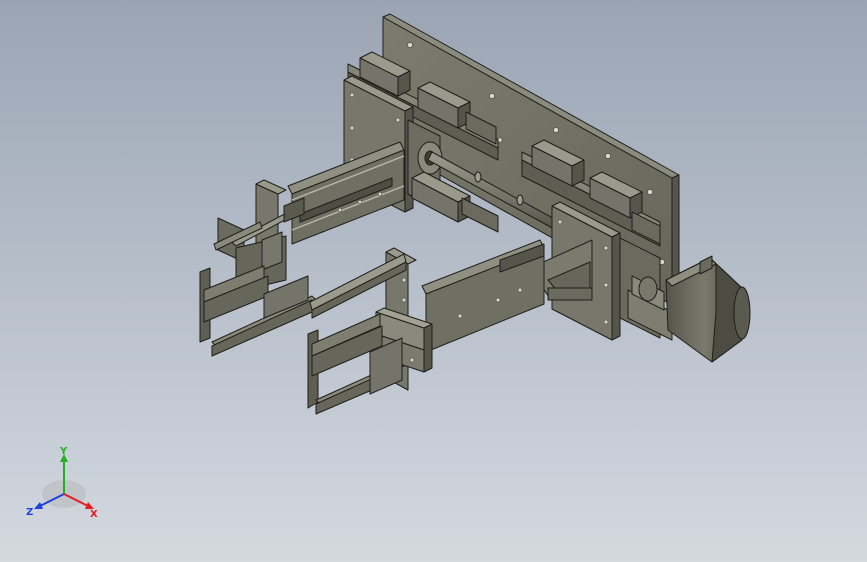 This screenshot has width=867, height=562. What do you see at coordinates (62, 483) in the screenshot?
I see `orientation-triad: Y X Z` at bounding box center [62, 483].